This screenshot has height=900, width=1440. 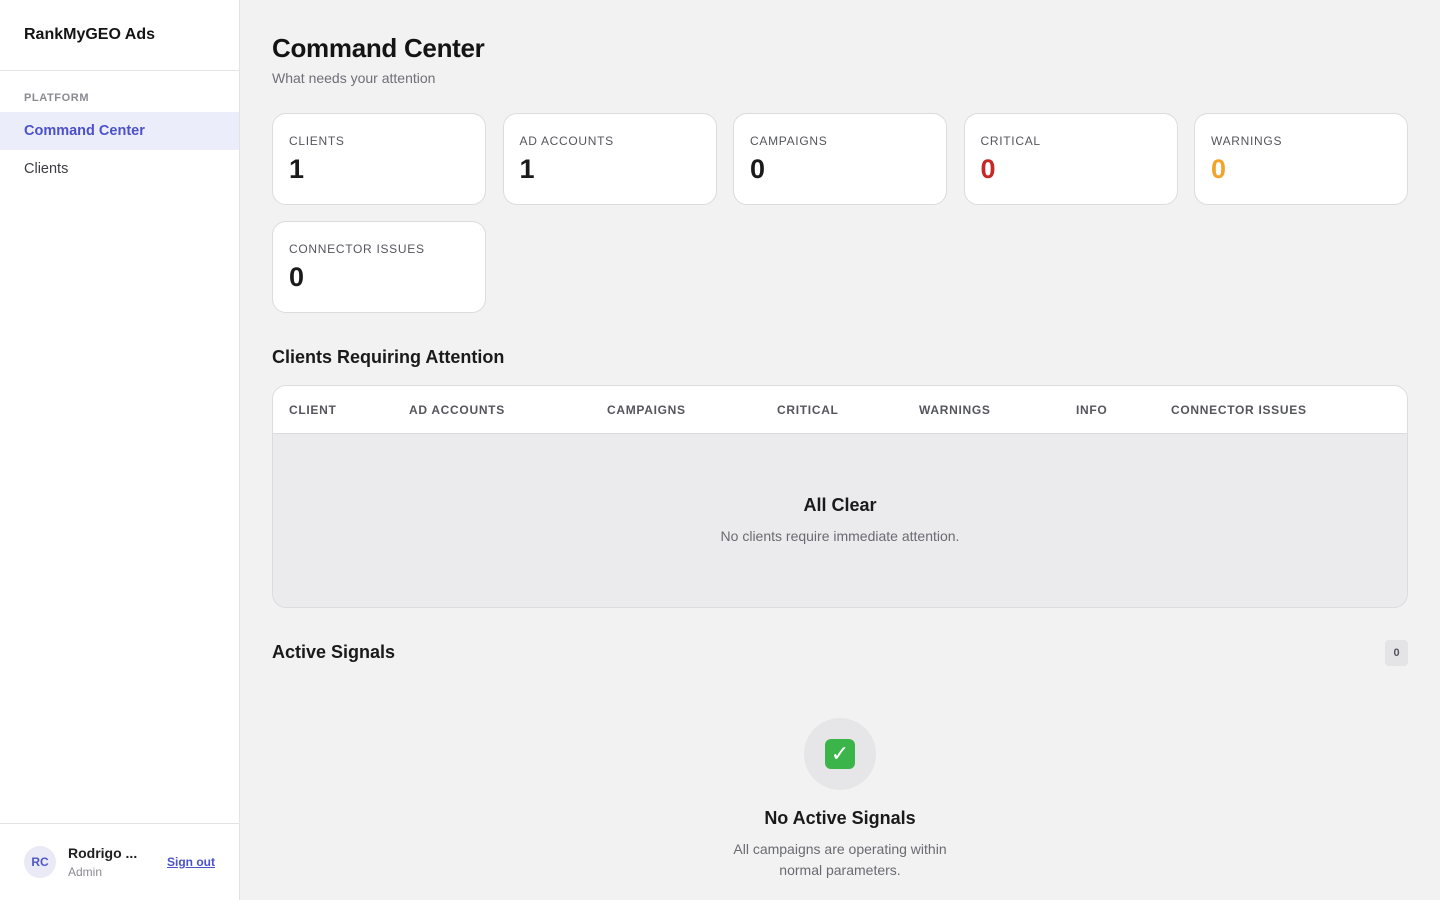 I want to click on column-header-info: INFO, so click(x=1091, y=410).